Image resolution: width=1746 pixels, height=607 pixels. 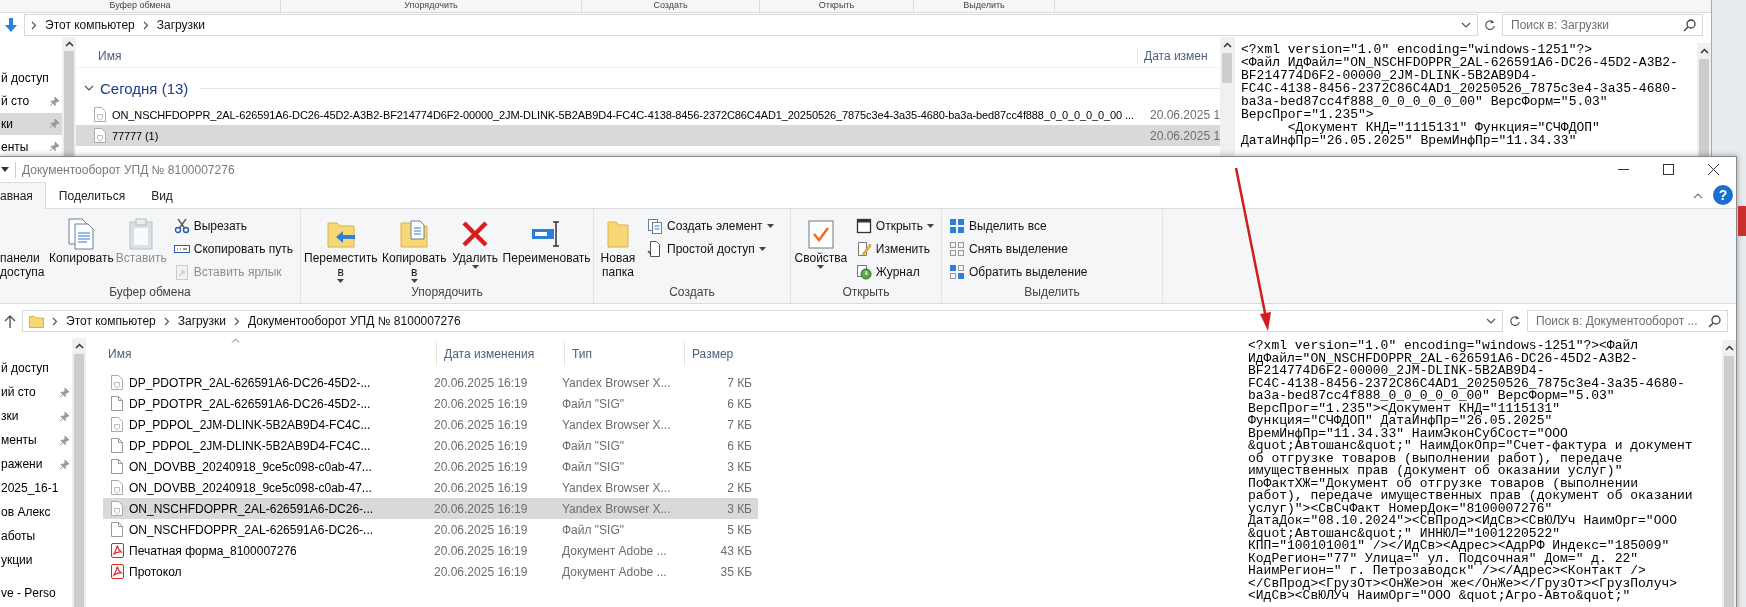 I want to click on file-row: Протокол 20.06.2025 16:19 Документ Adobe ... 35 КБ, so click(x=430, y=571).